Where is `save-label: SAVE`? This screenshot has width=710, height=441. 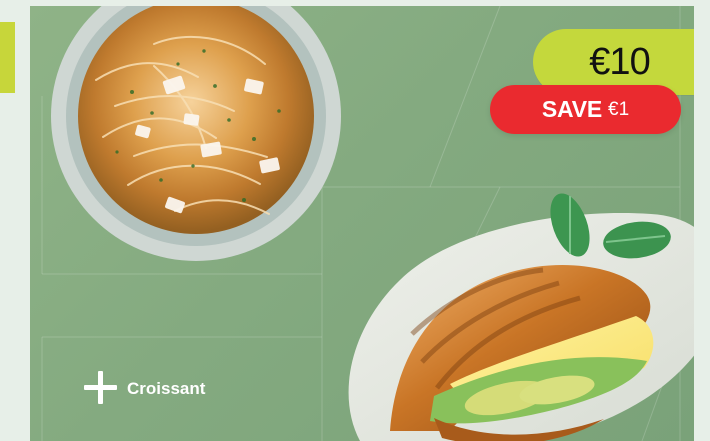 save-label: SAVE is located at coordinates (571, 109).